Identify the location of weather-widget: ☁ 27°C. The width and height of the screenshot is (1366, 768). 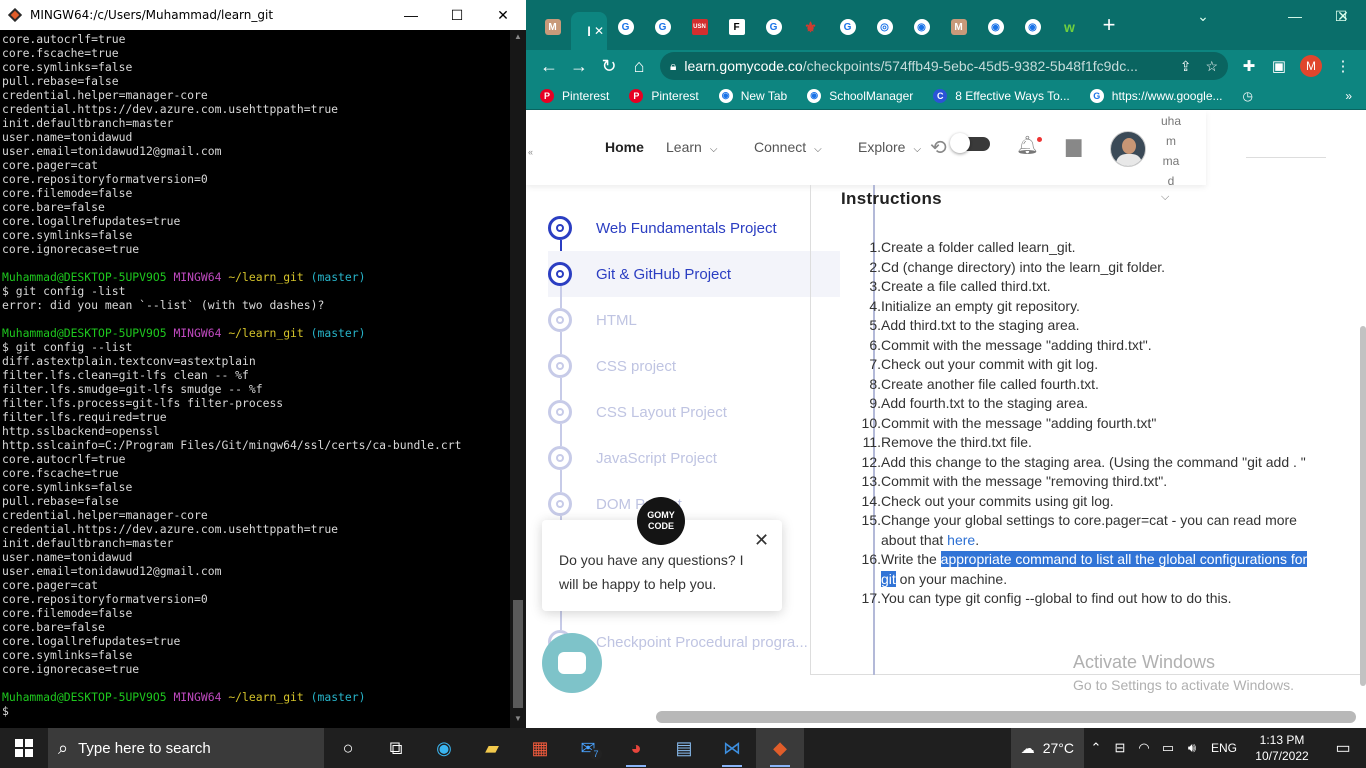
(1047, 748).